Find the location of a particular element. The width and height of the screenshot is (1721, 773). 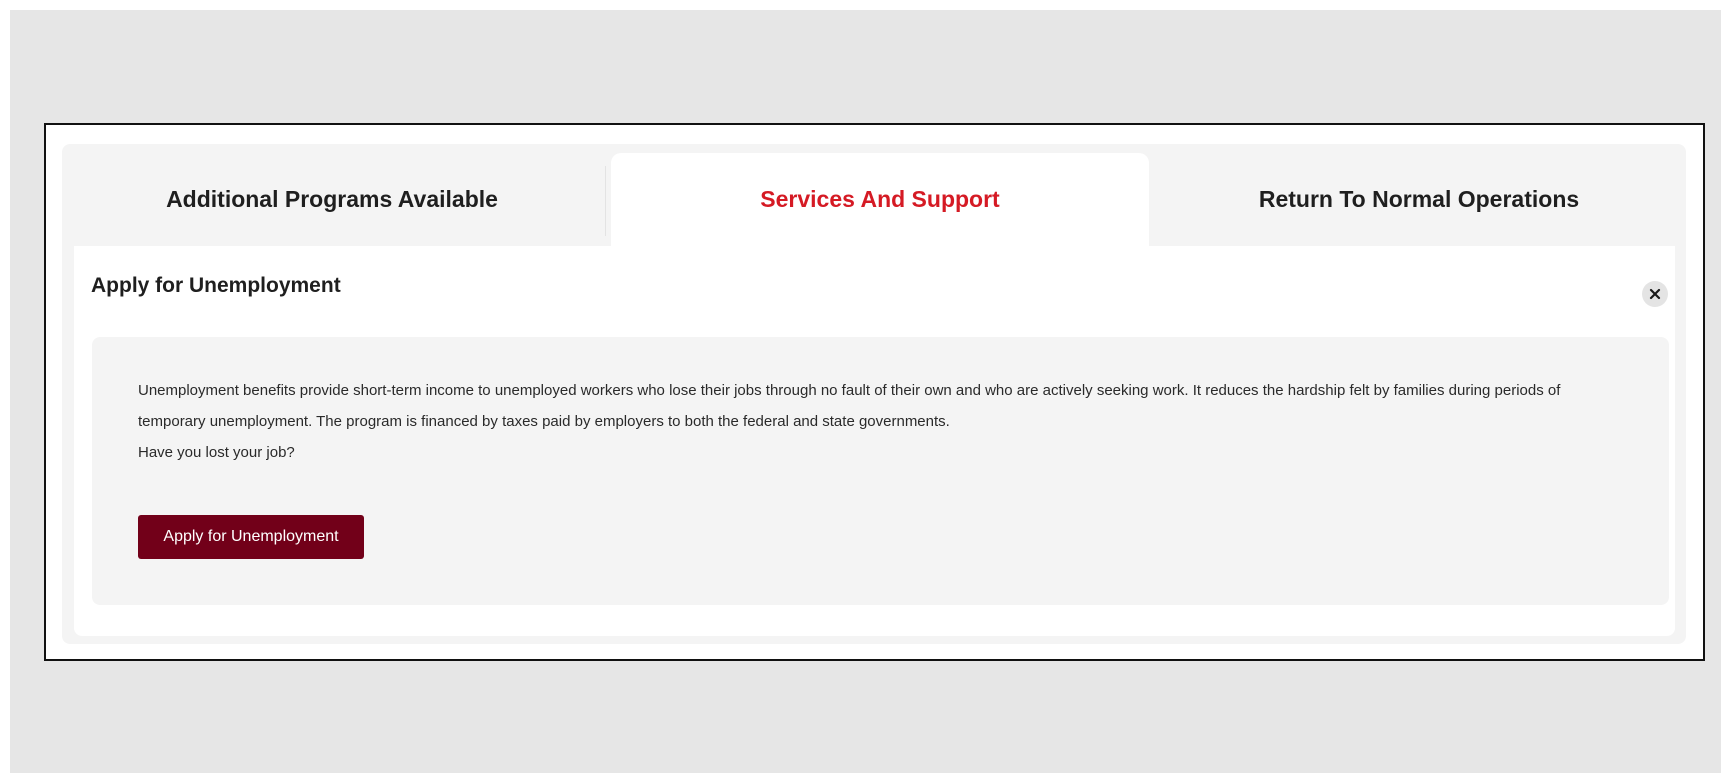

question-text: Have you lost your job? is located at coordinates (216, 452).